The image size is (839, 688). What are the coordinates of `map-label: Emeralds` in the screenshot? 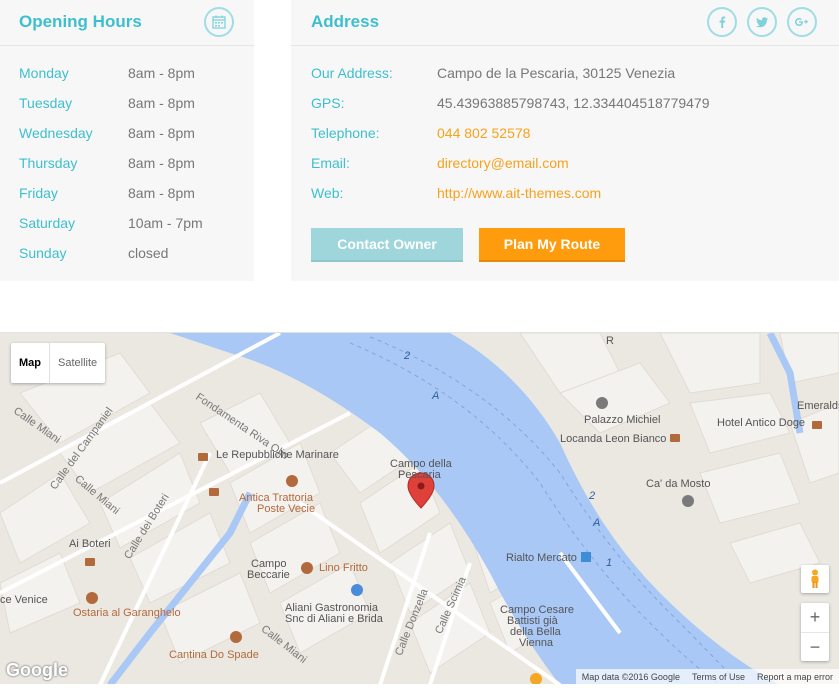 It's located at (818, 406).